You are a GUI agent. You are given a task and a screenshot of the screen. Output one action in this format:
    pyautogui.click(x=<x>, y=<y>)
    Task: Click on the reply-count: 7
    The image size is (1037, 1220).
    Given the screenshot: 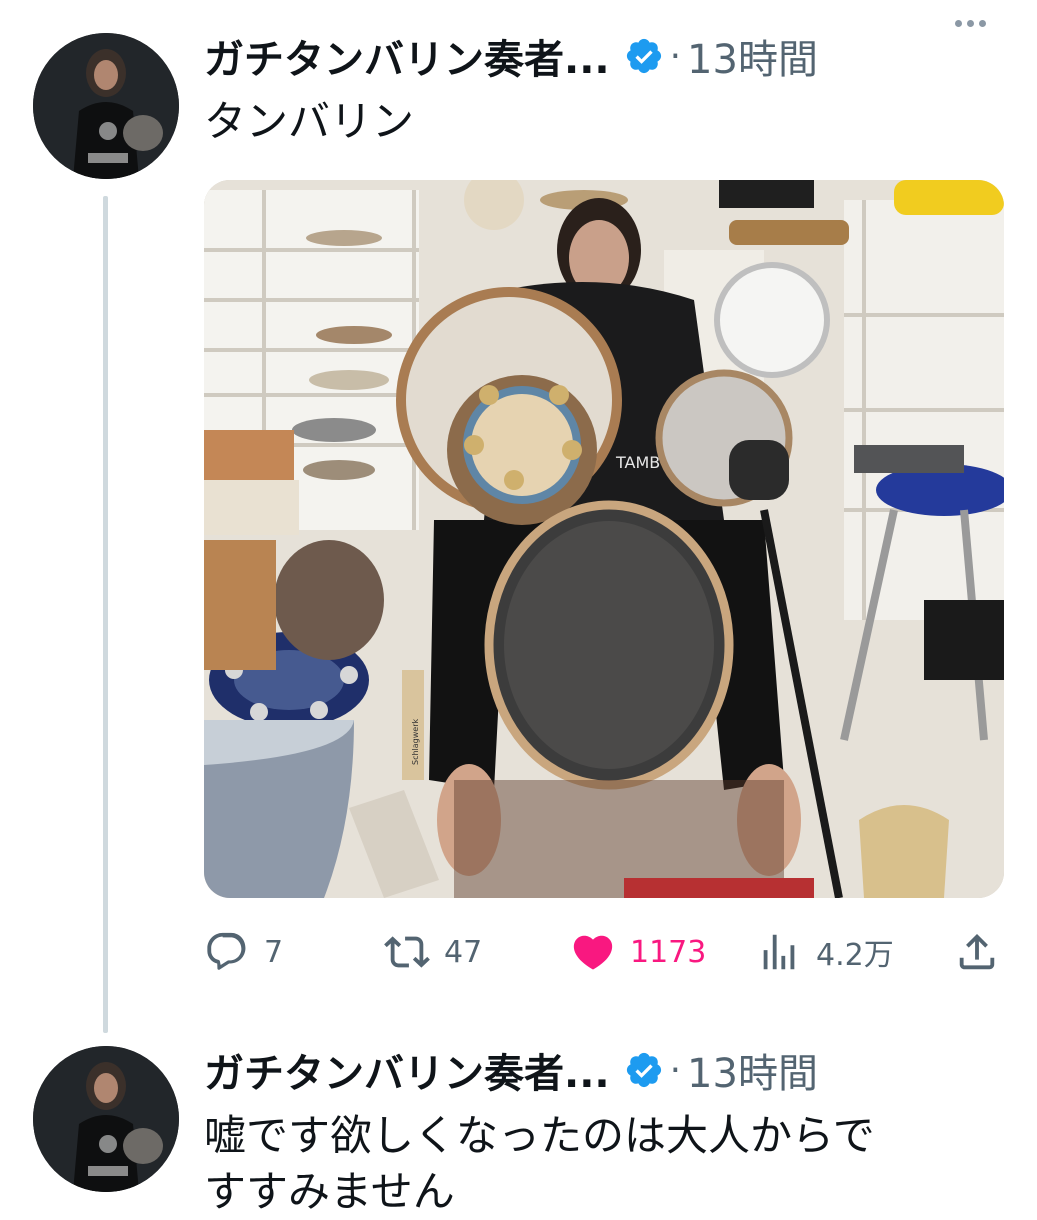 What is the action you would take?
    pyautogui.click(x=274, y=952)
    